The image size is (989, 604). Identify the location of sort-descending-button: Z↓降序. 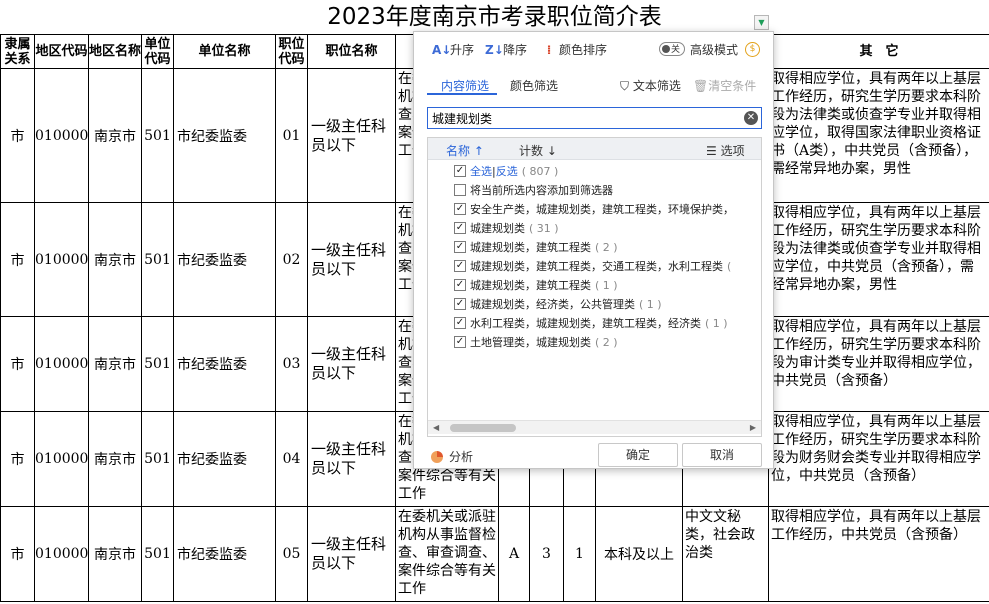
(506, 50).